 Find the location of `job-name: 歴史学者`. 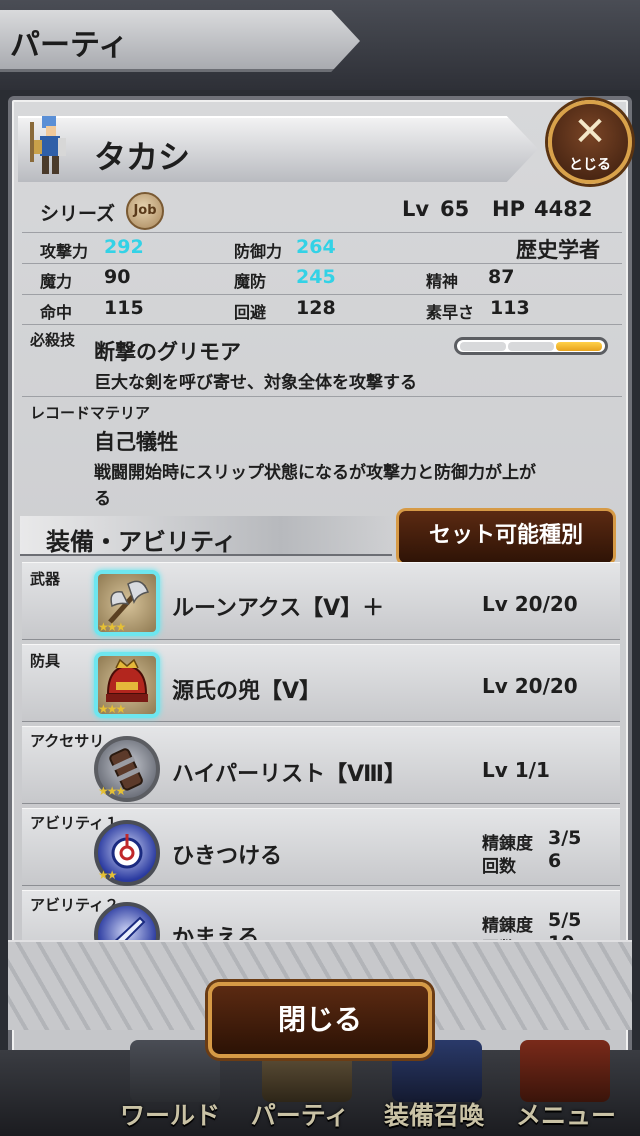

job-name: 歴史学者 is located at coordinates (558, 250).